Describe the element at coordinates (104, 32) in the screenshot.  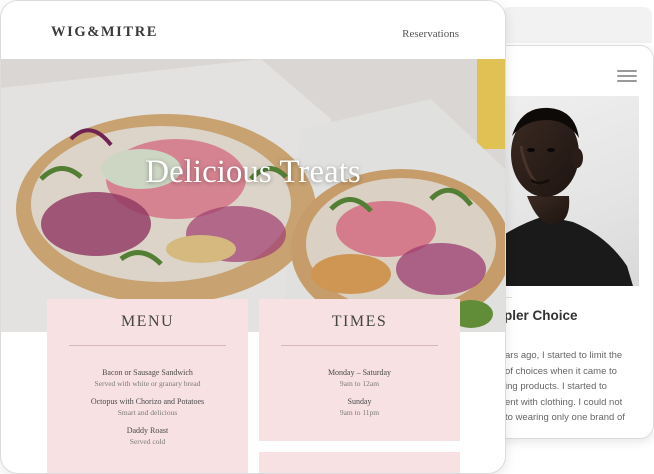
I see `site-logo: WIG&MITRE` at that location.